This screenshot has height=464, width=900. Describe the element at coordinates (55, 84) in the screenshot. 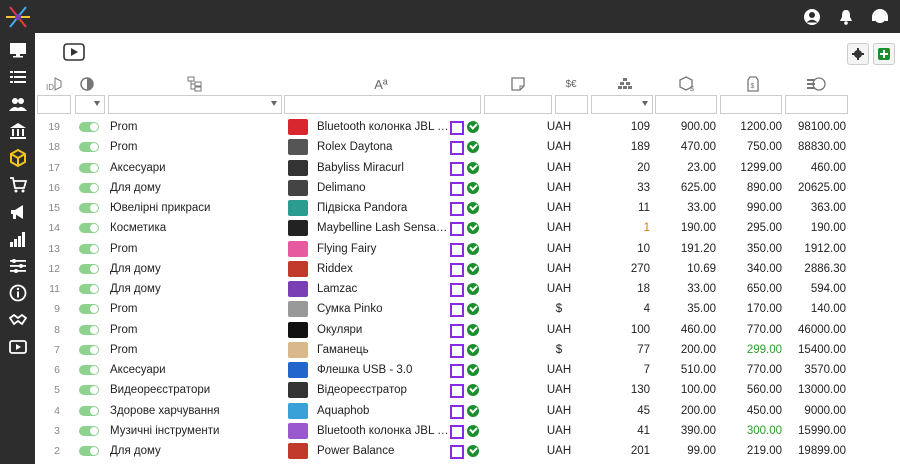

I see `column-id-header: ID` at that location.